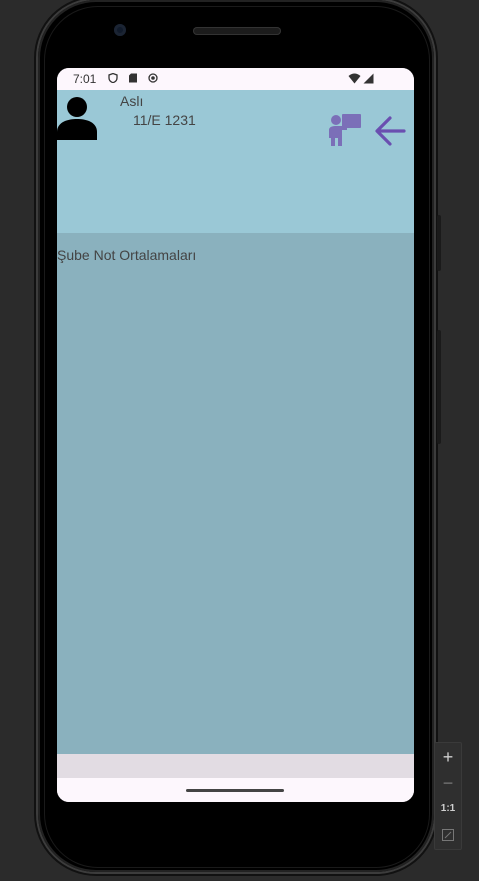 This screenshot has height=881, width=479. I want to click on volume-button, so click(439, 243).